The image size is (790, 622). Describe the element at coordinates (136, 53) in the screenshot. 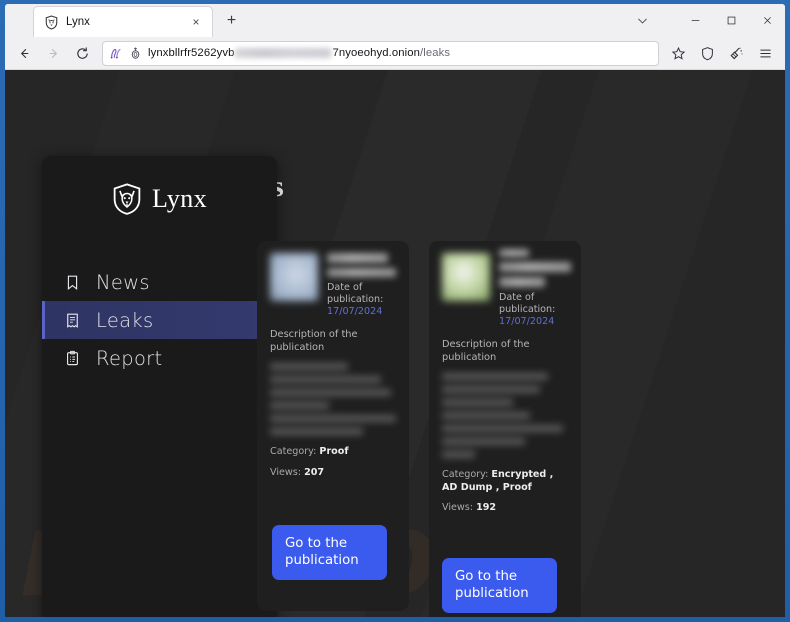

I see `onion-site-icon` at that location.